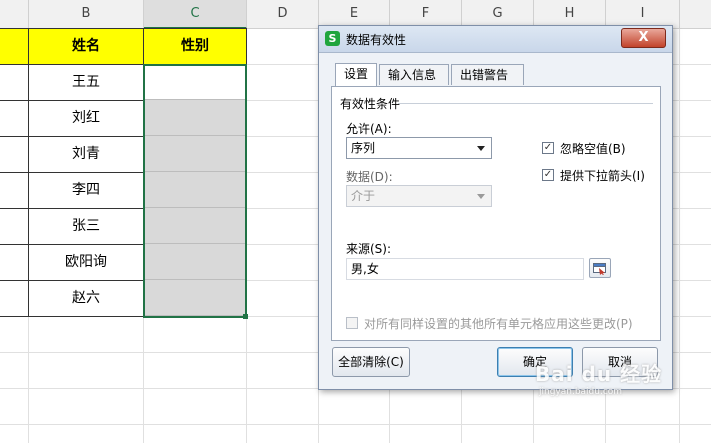 Image resolution: width=711 pixels, height=443 pixels. Describe the element at coordinates (495, 39) in the screenshot. I see `dialog-titlebar: S 数据有效性 X` at that location.